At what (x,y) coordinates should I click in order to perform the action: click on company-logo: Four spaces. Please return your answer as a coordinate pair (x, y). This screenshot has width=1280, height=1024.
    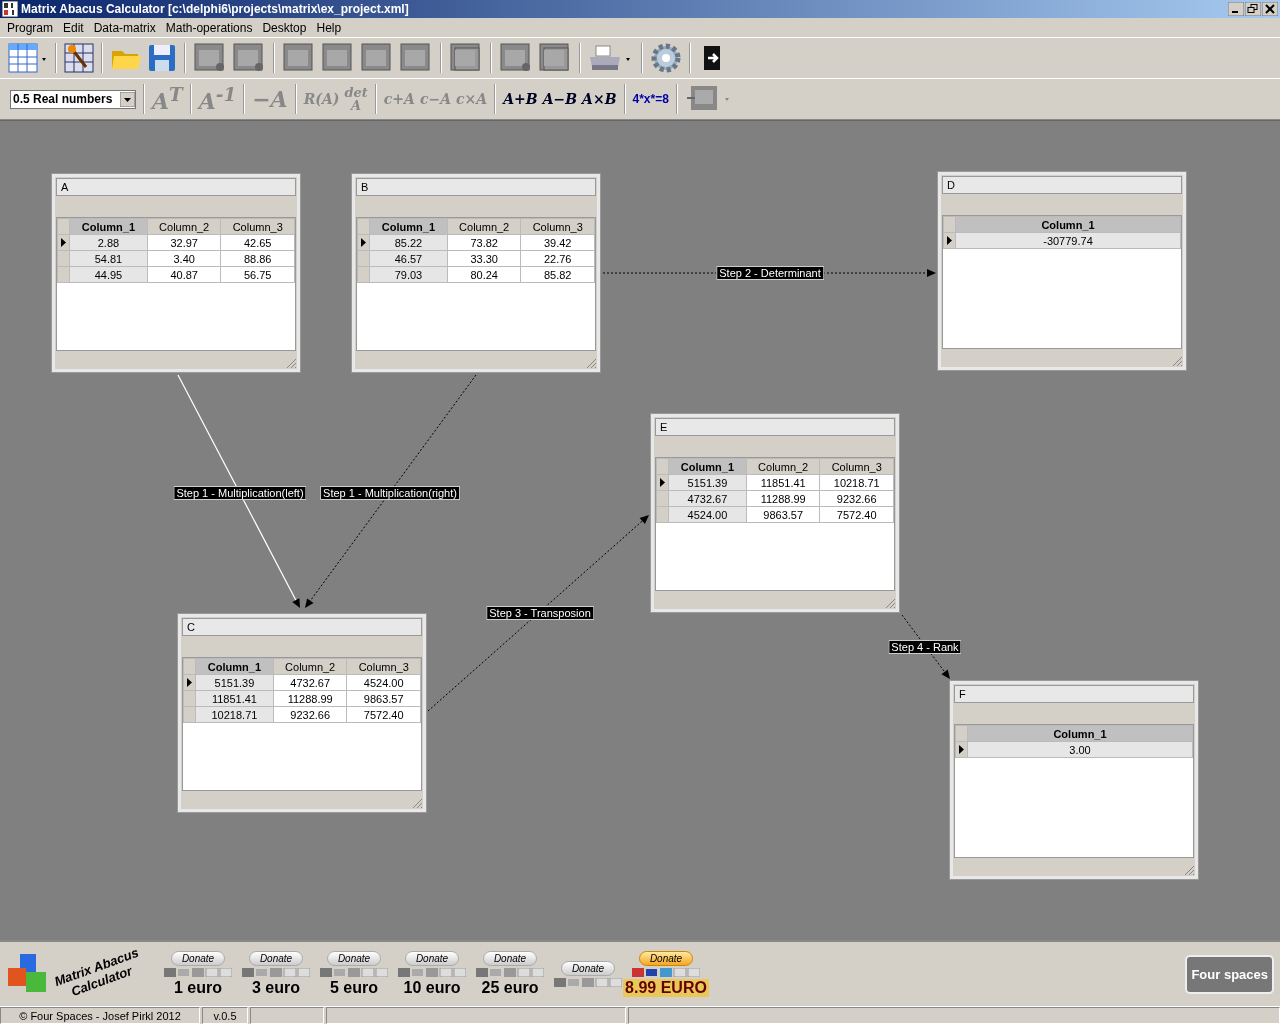
    Looking at the image, I should click on (1229, 974).